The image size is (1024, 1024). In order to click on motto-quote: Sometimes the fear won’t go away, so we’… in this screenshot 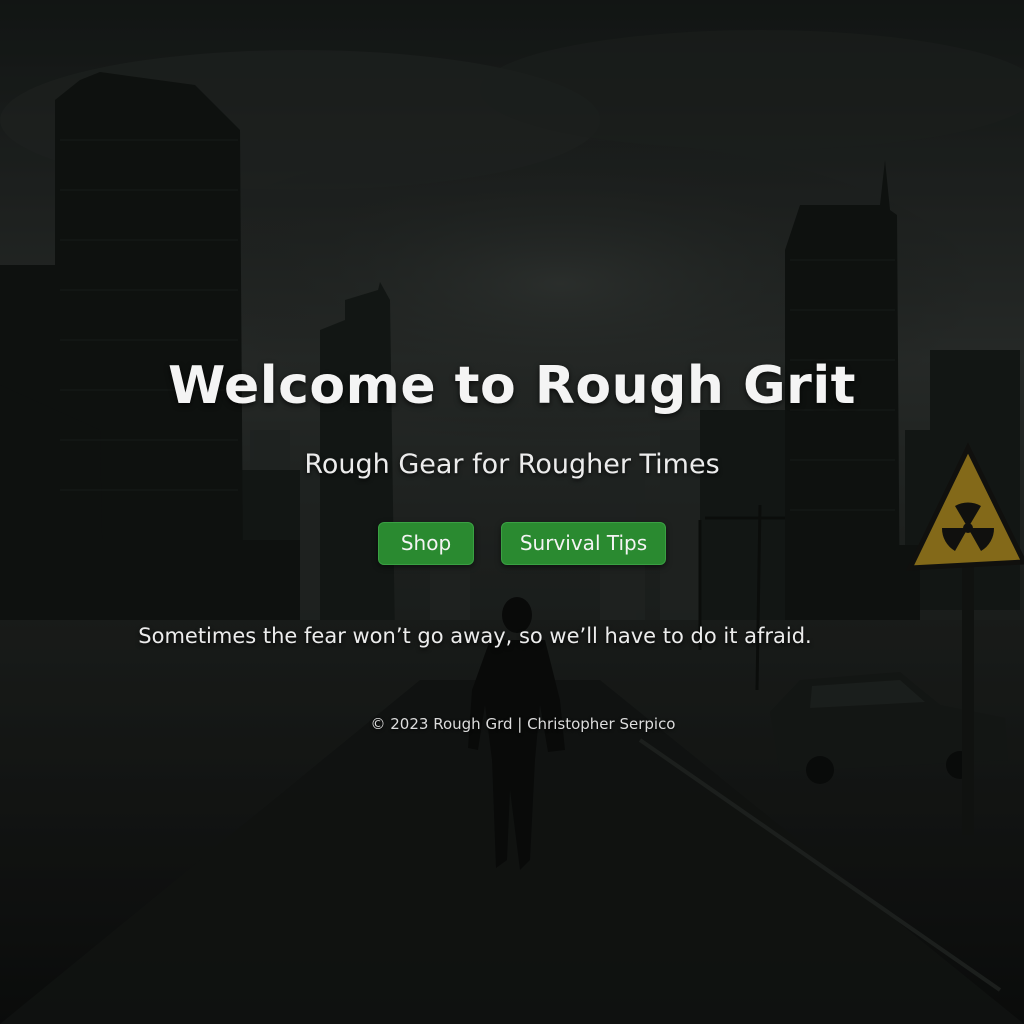, I will do `click(475, 636)`.